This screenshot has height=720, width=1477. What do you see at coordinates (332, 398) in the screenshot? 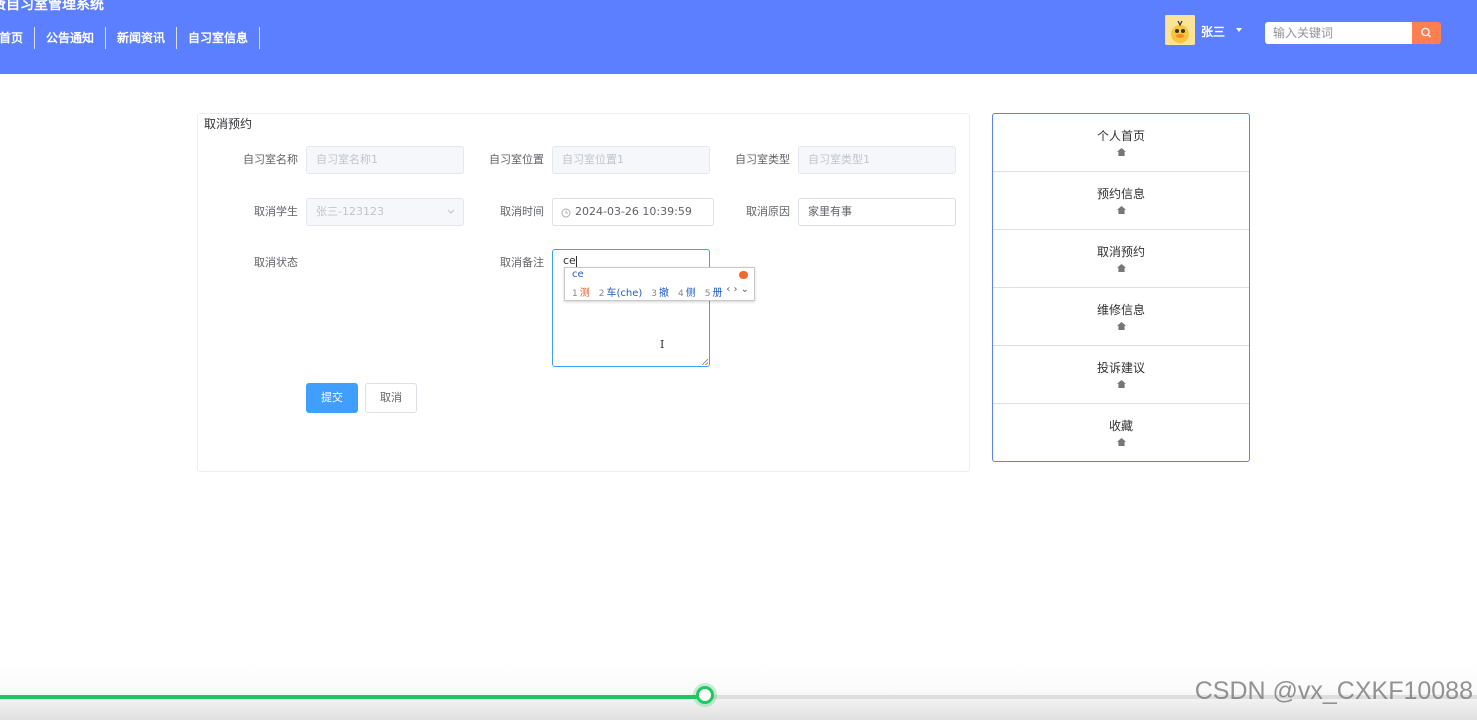
I see `submit-button: 提交` at bounding box center [332, 398].